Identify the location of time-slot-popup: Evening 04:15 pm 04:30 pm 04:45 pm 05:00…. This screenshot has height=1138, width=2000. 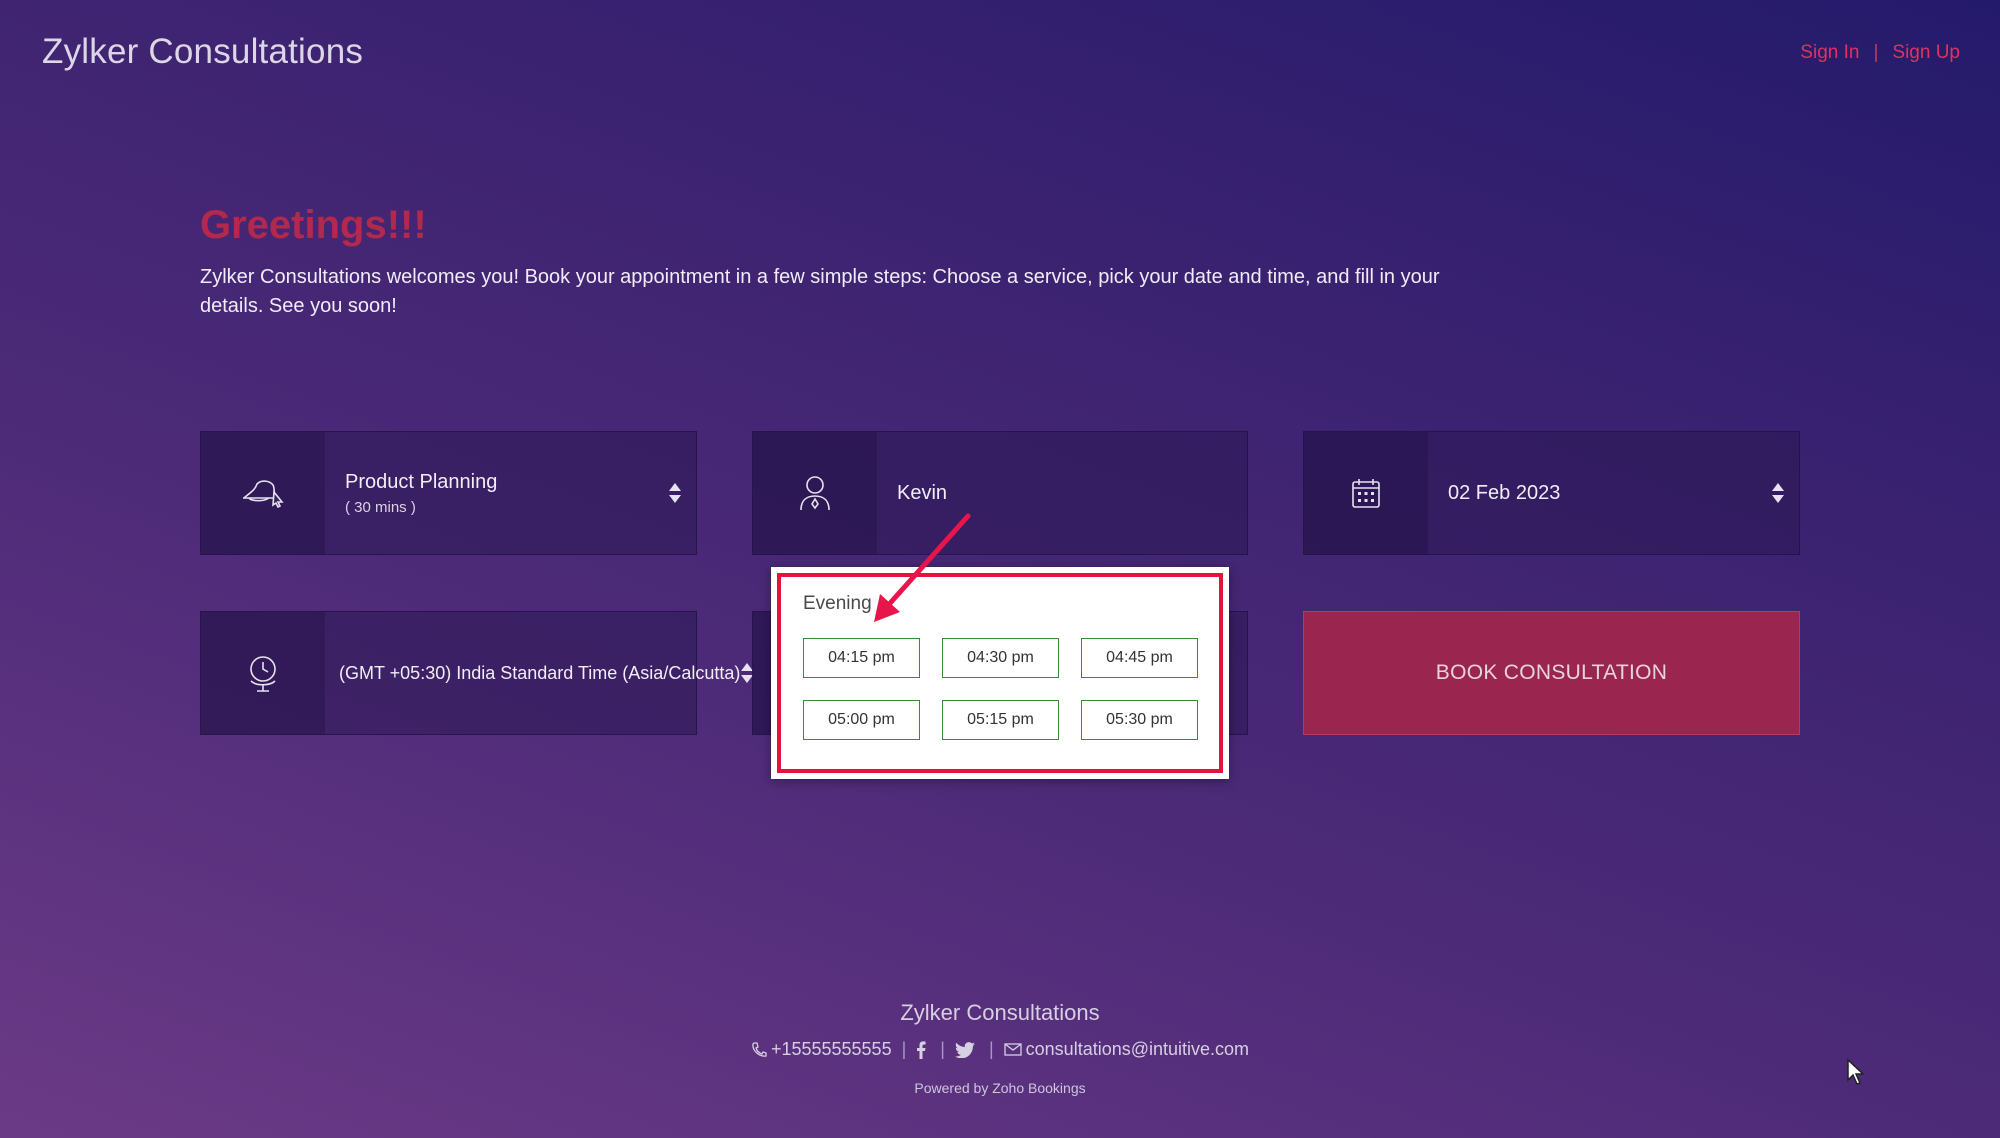
(1000, 673).